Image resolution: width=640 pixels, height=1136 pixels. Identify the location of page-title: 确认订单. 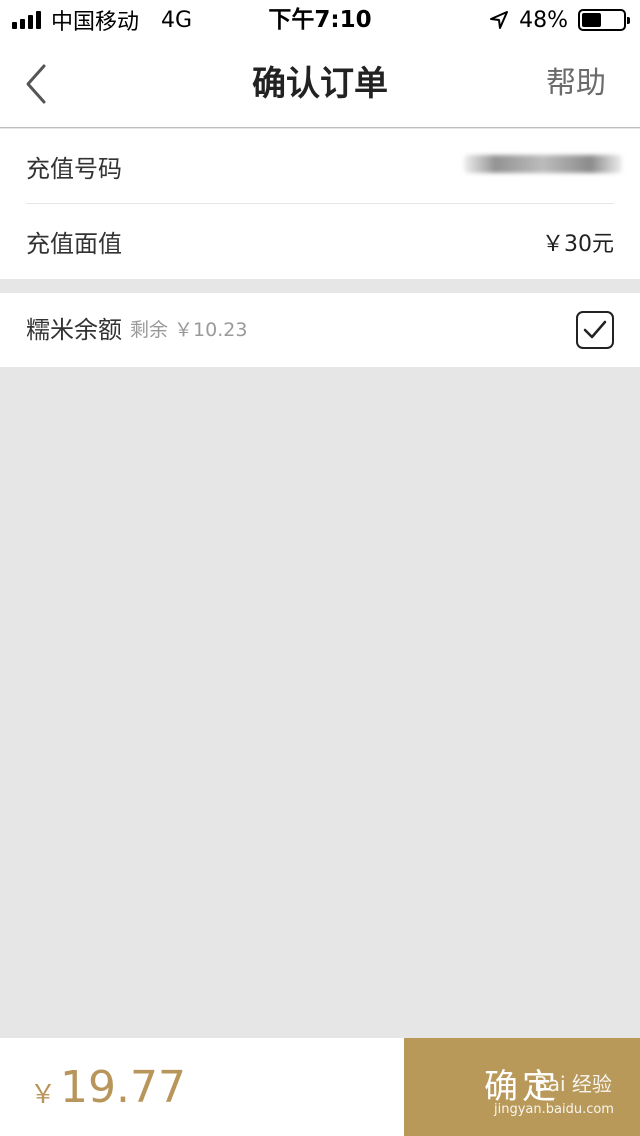
(320, 84).